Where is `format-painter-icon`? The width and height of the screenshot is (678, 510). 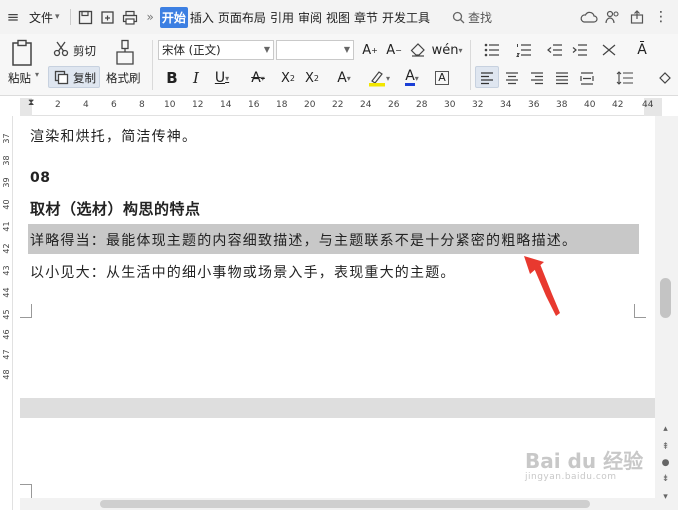 format-painter-icon is located at coordinates (125, 52).